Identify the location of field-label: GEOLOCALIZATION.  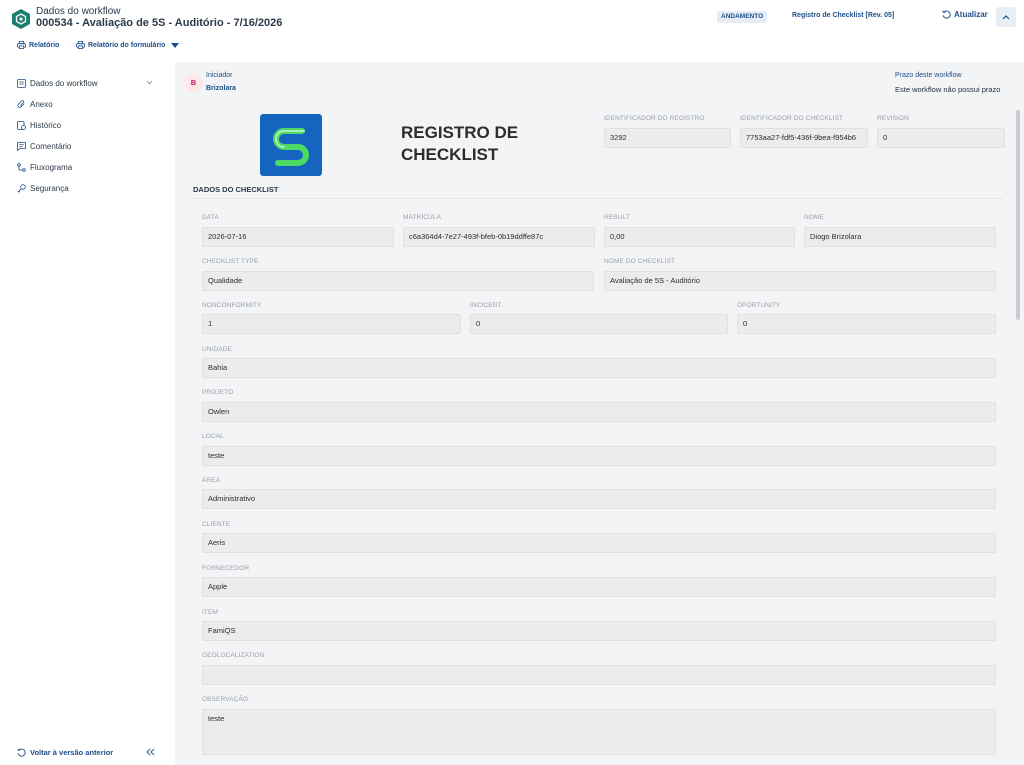
(233, 655).